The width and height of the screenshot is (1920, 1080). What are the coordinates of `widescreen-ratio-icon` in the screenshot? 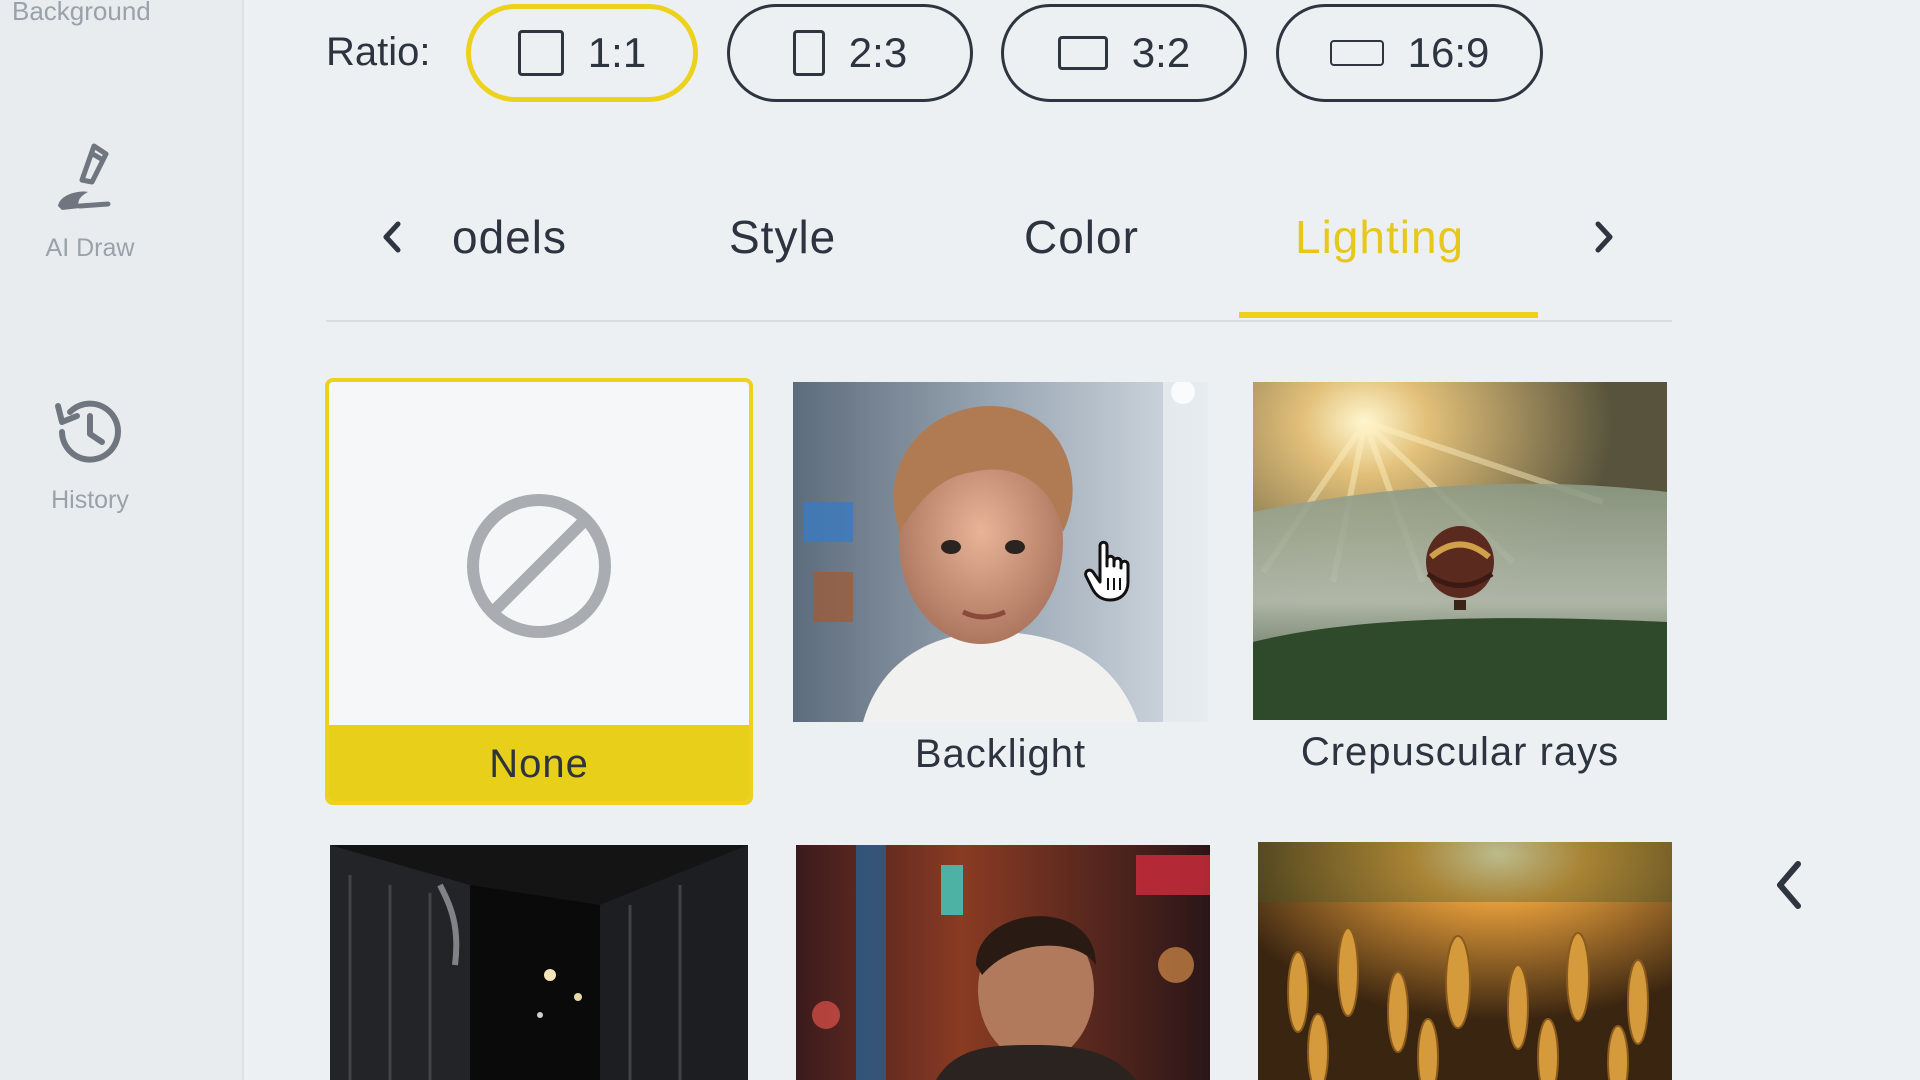 It's located at (1356, 53).